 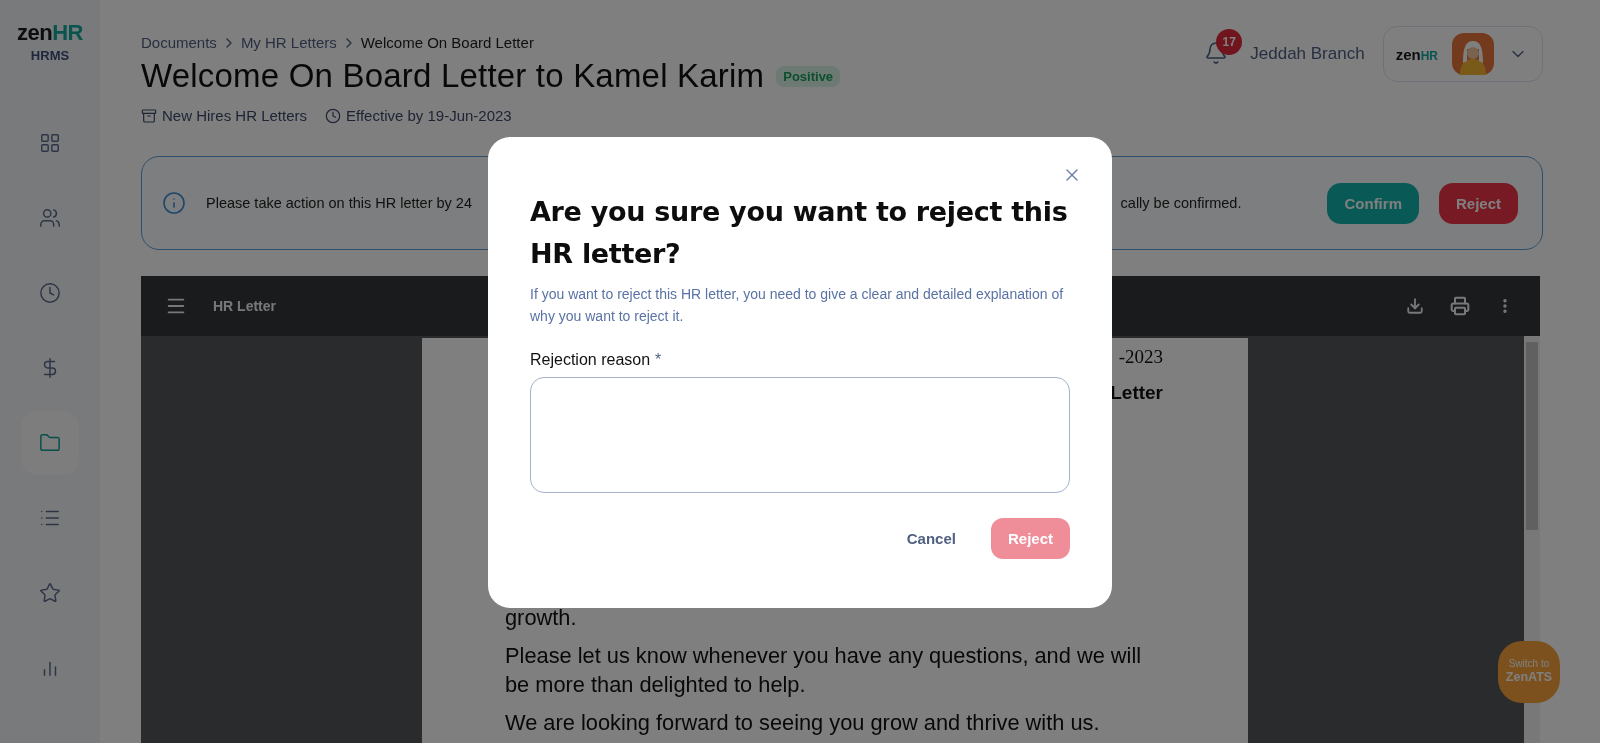 What do you see at coordinates (658, 360) in the screenshot?
I see `required-mark: *` at bounding box center [658, 360].